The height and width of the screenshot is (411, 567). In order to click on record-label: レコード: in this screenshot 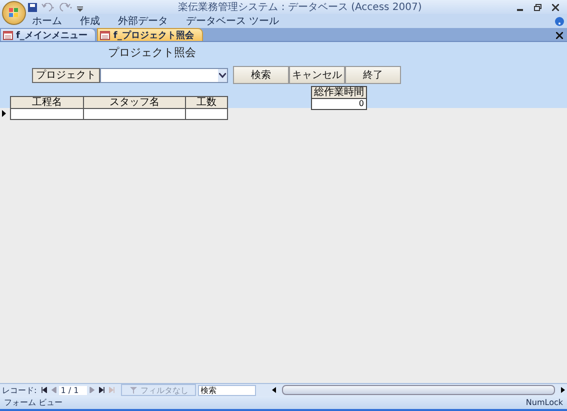, I will do `click(19, 390)`.